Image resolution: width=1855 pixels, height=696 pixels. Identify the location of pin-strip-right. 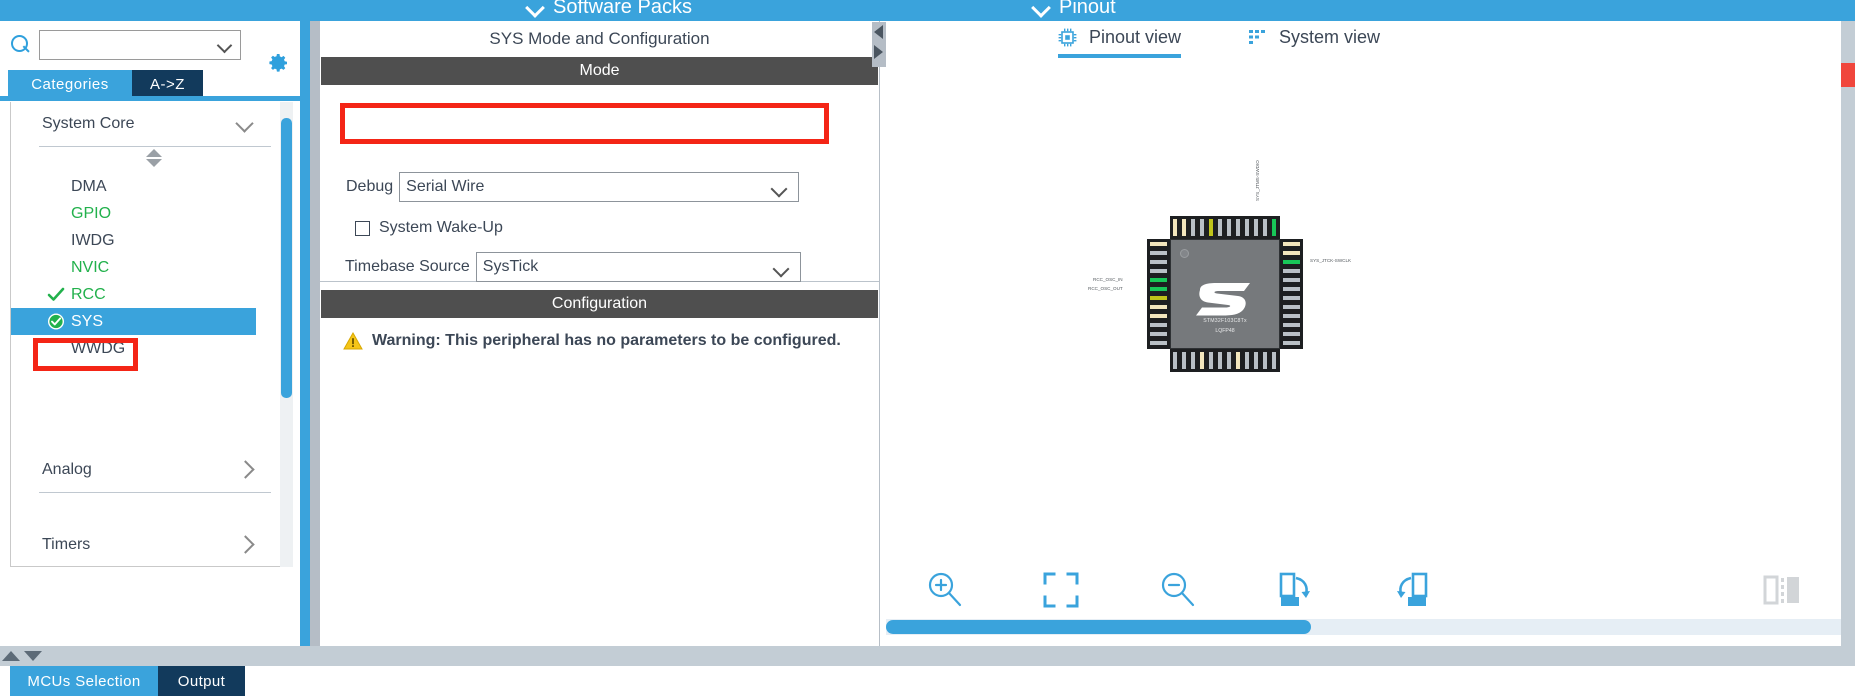
(1291, 294).